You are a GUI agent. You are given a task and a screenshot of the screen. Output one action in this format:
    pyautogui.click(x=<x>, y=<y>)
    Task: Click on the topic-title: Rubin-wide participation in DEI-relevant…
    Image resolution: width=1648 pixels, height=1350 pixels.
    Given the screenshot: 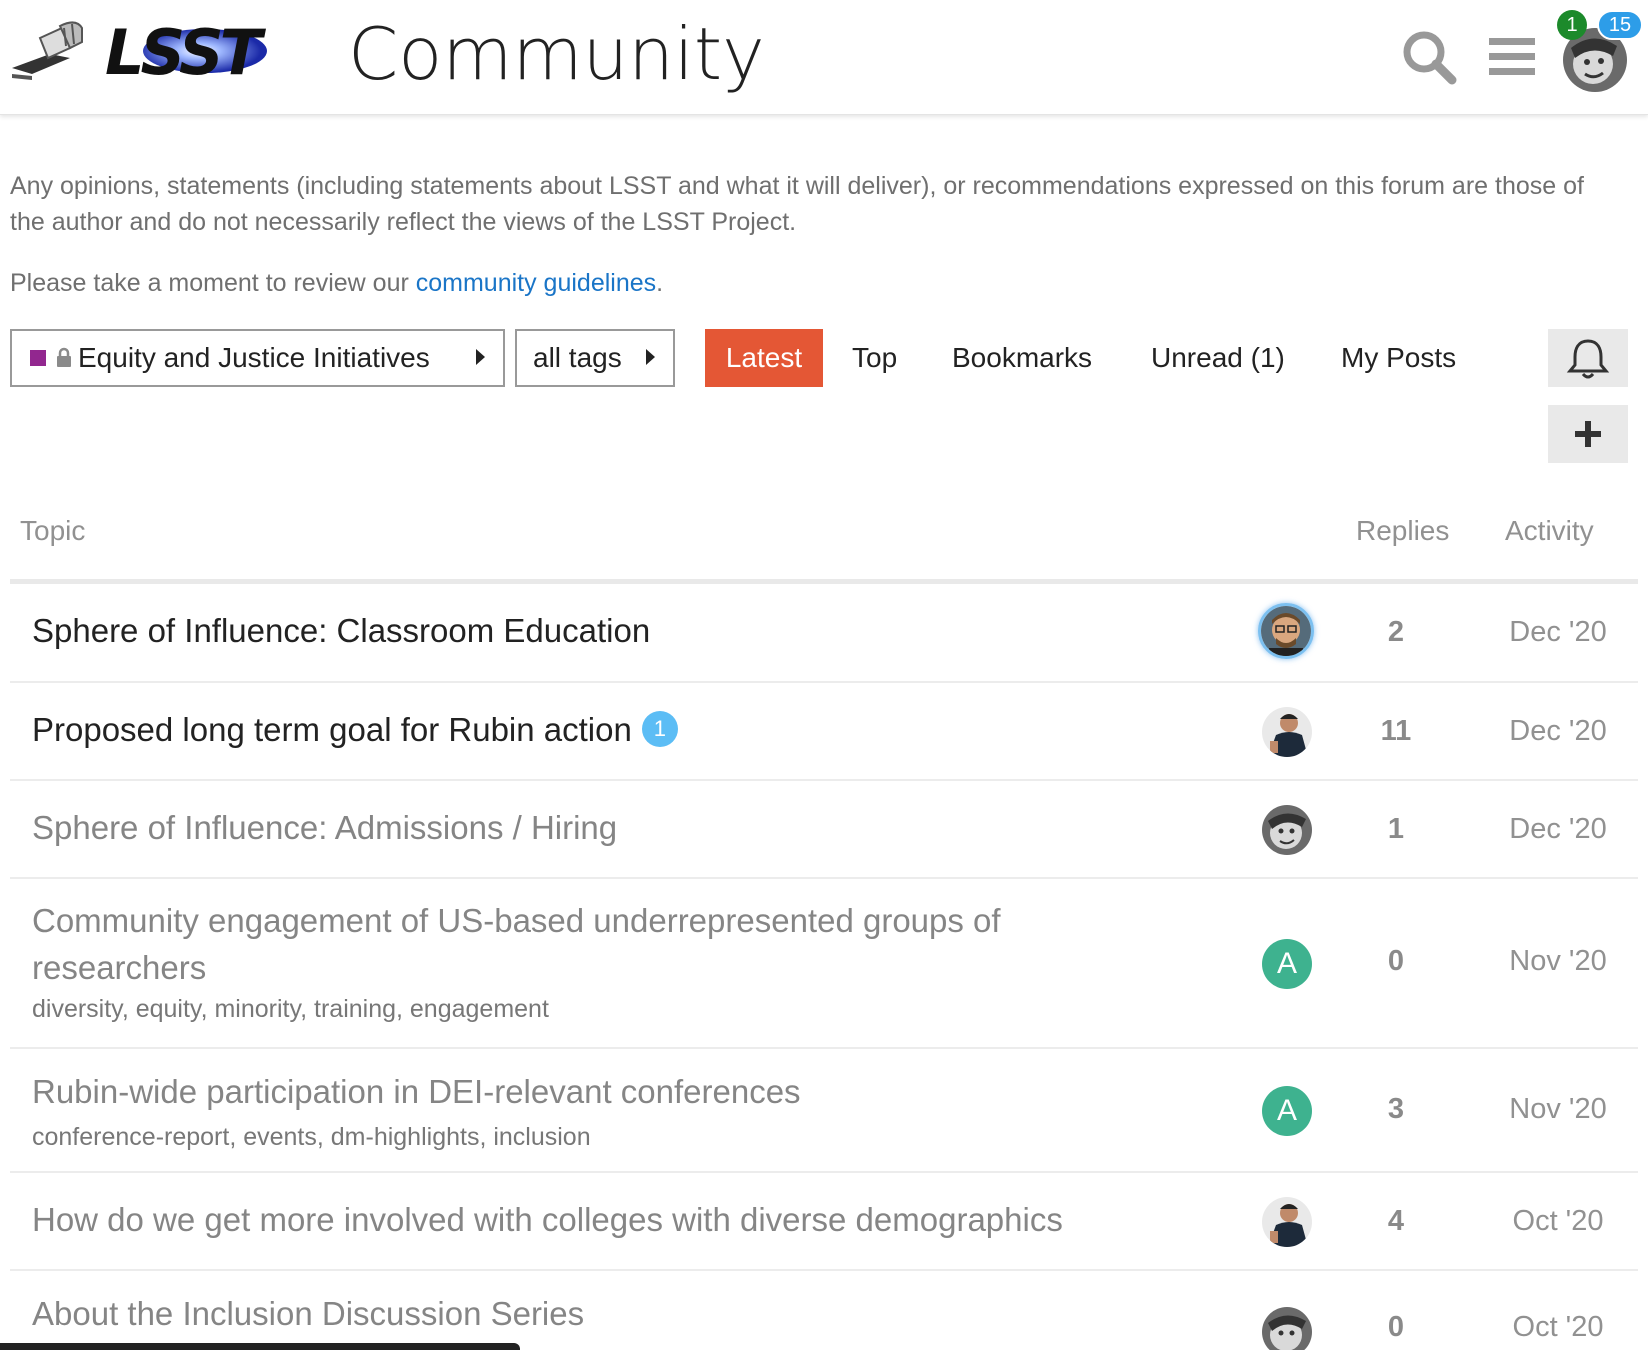 What is the action you would take?
    pyautogui.click(x=416, y=1092)
    